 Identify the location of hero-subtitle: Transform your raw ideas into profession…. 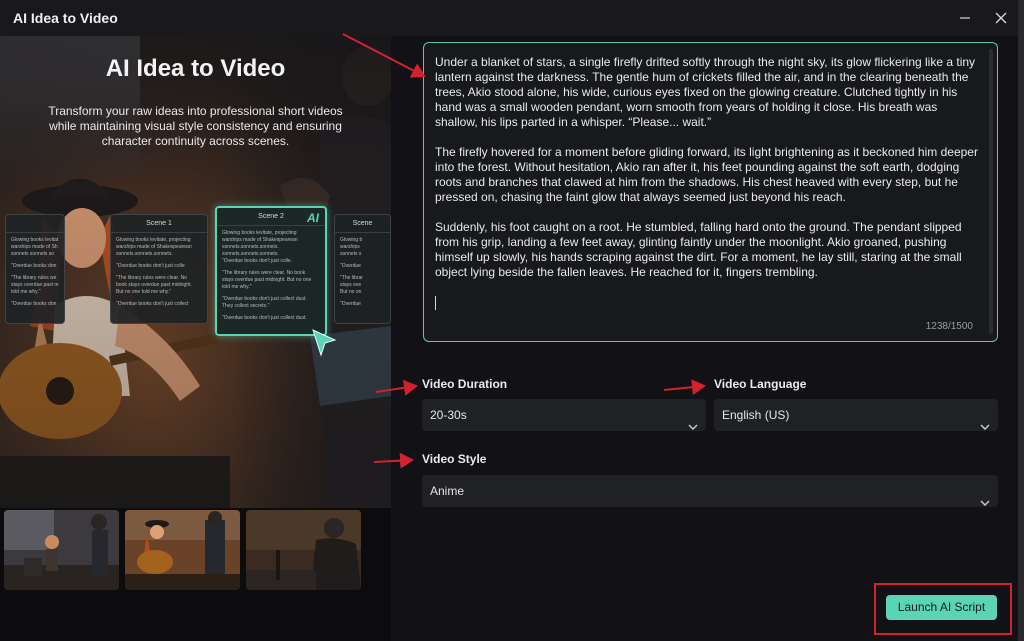
(195, 126).